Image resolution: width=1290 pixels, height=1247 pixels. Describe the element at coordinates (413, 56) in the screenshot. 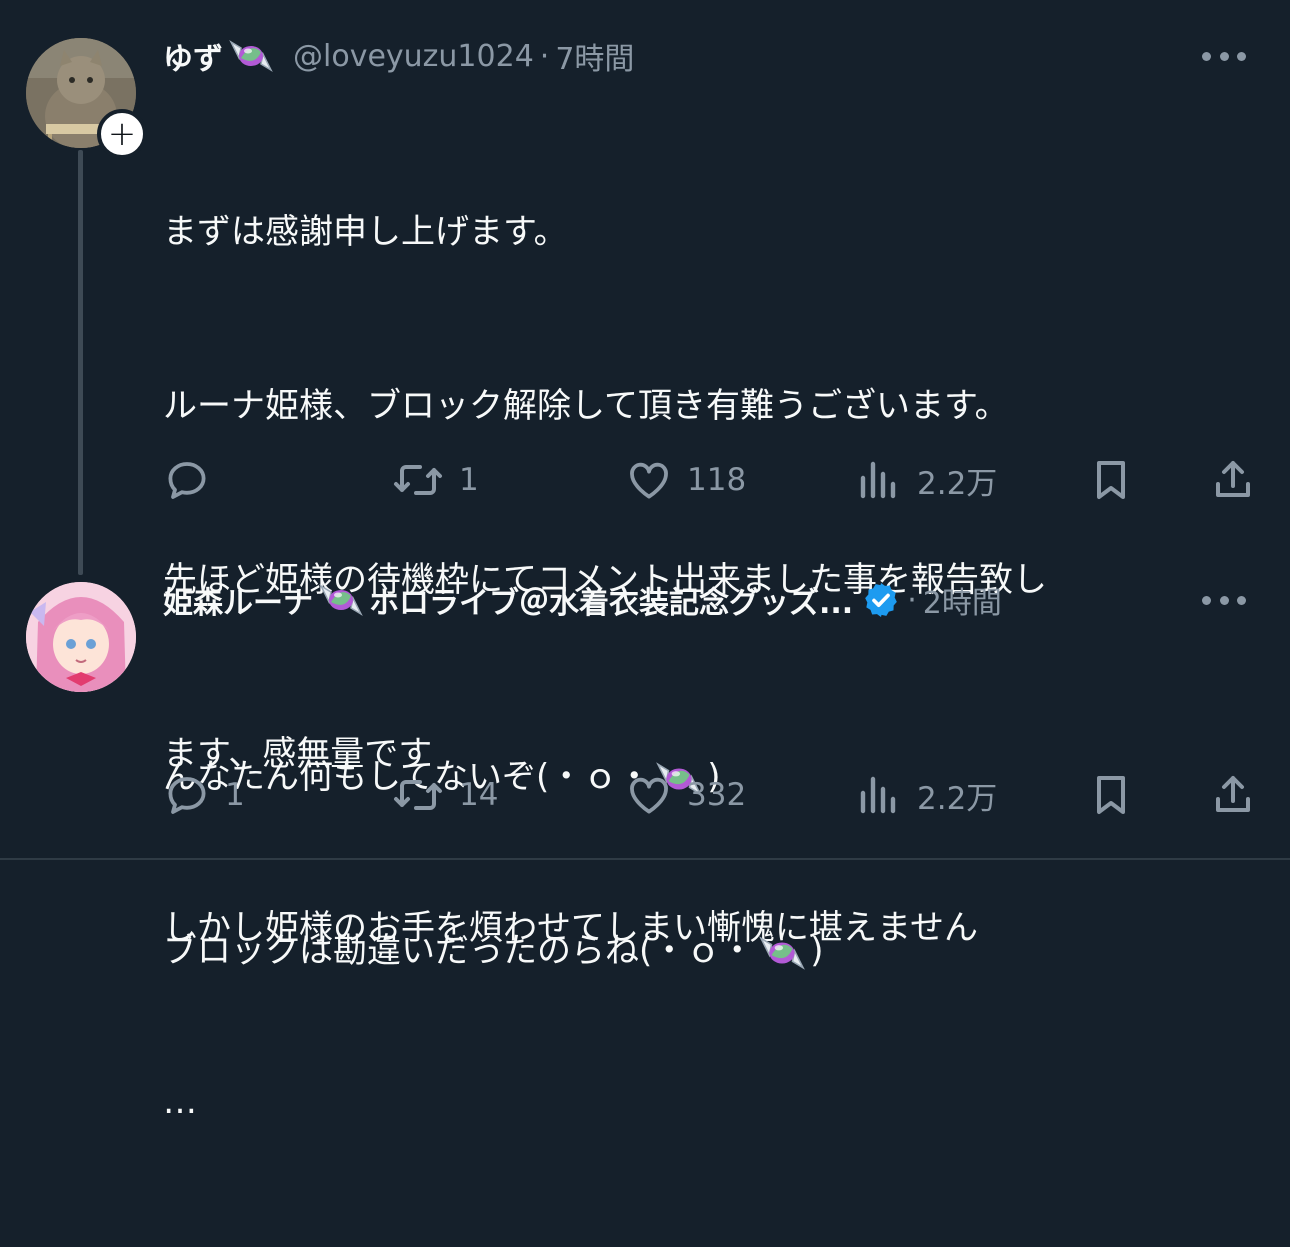

I see `handle: @loveyuzu1024` at that location.